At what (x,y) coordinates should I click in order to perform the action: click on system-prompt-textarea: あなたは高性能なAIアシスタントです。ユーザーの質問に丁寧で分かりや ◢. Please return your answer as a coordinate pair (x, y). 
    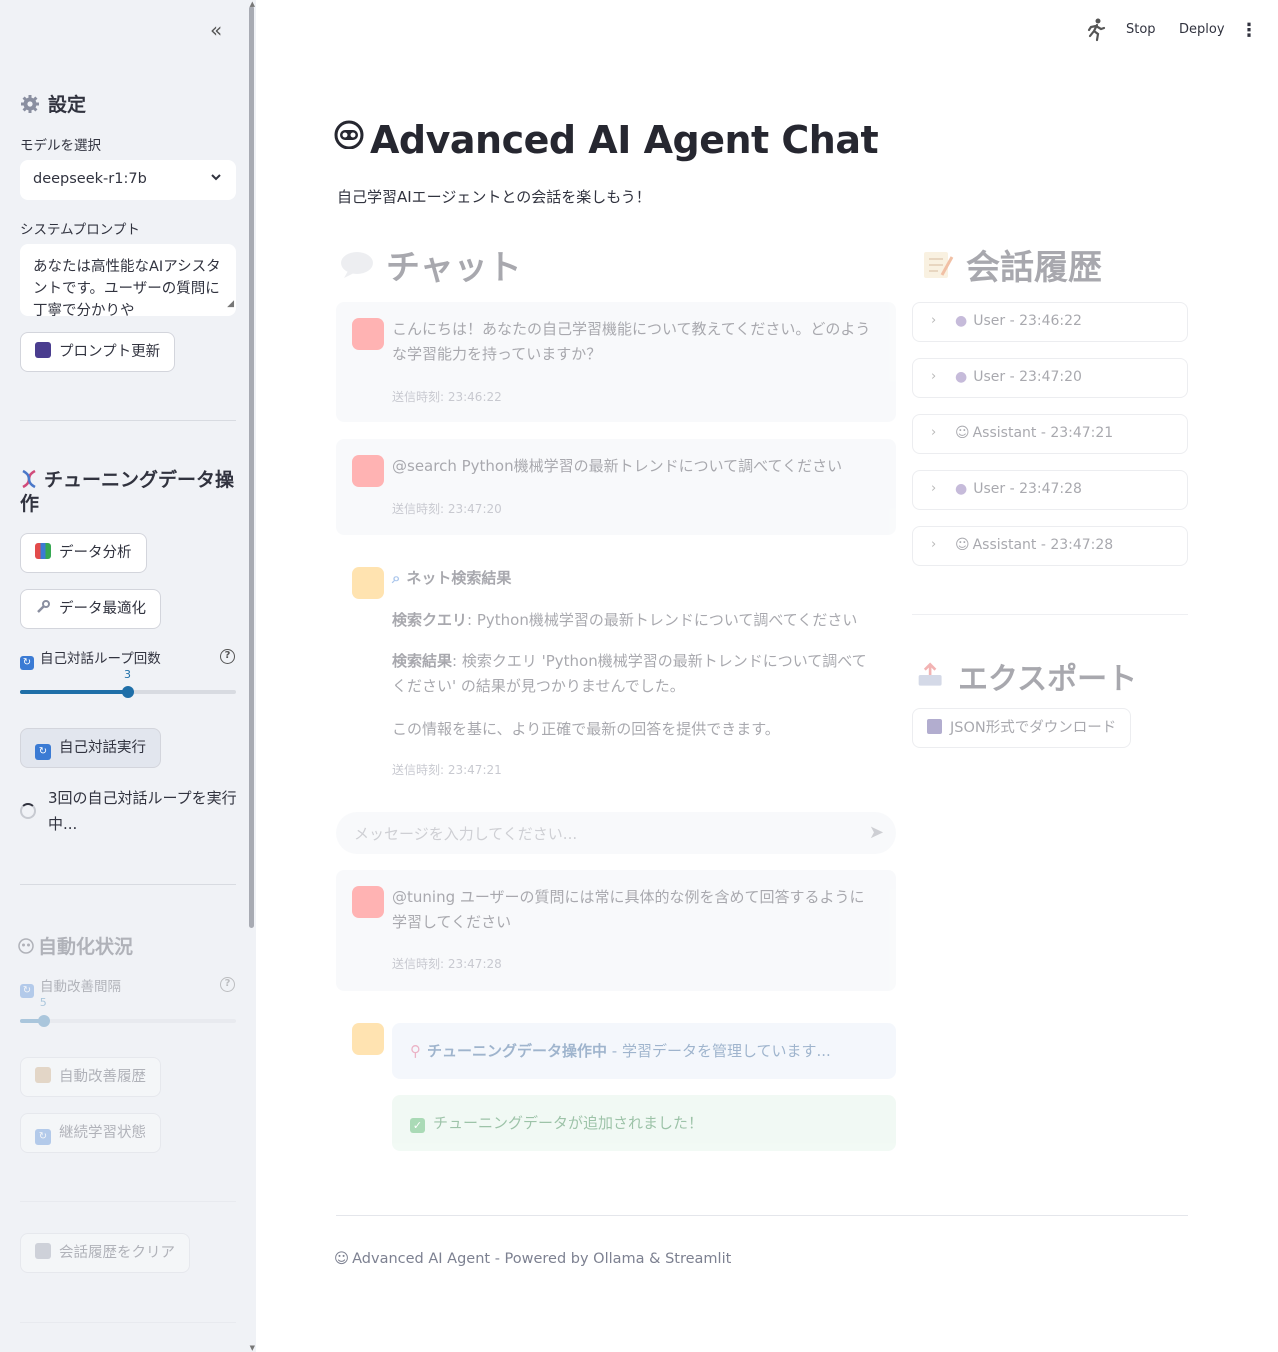
    Looking at the image, I should click on (128, 280).